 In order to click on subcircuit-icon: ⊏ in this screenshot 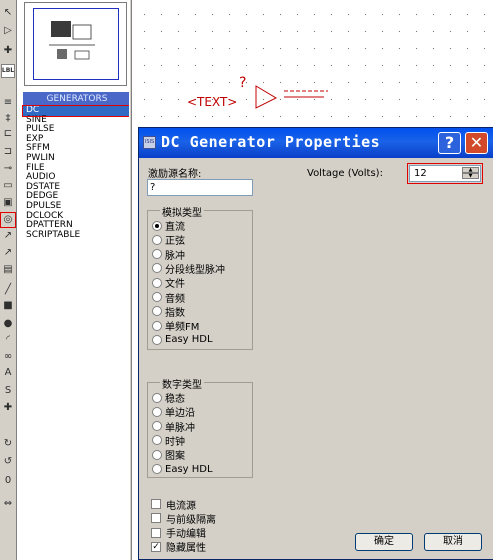, I will do `click(8, 134)`.